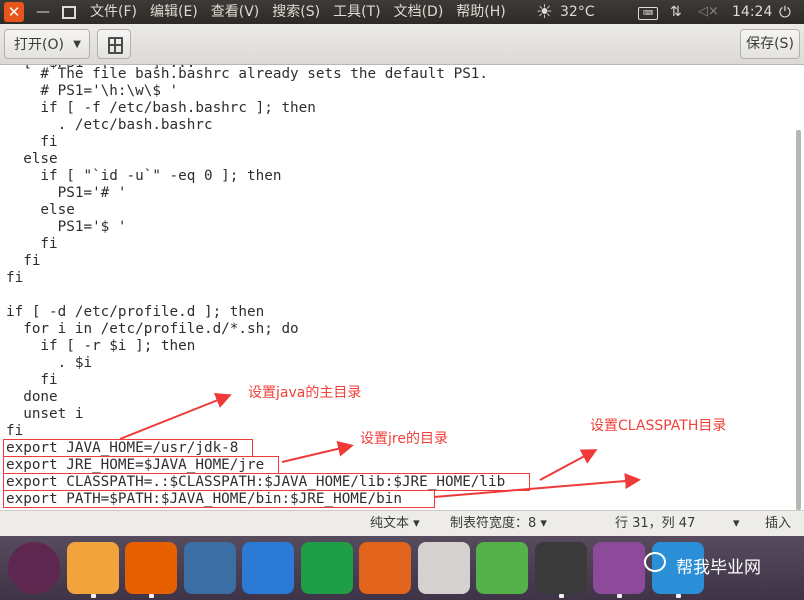 The width and height of the screenshot is (804, 600). What do you see at coordinates (395, 524) in the screenshot?
I see `syntax-mode-selector: 纯文本 ▾` at bounding box center [395, 524].